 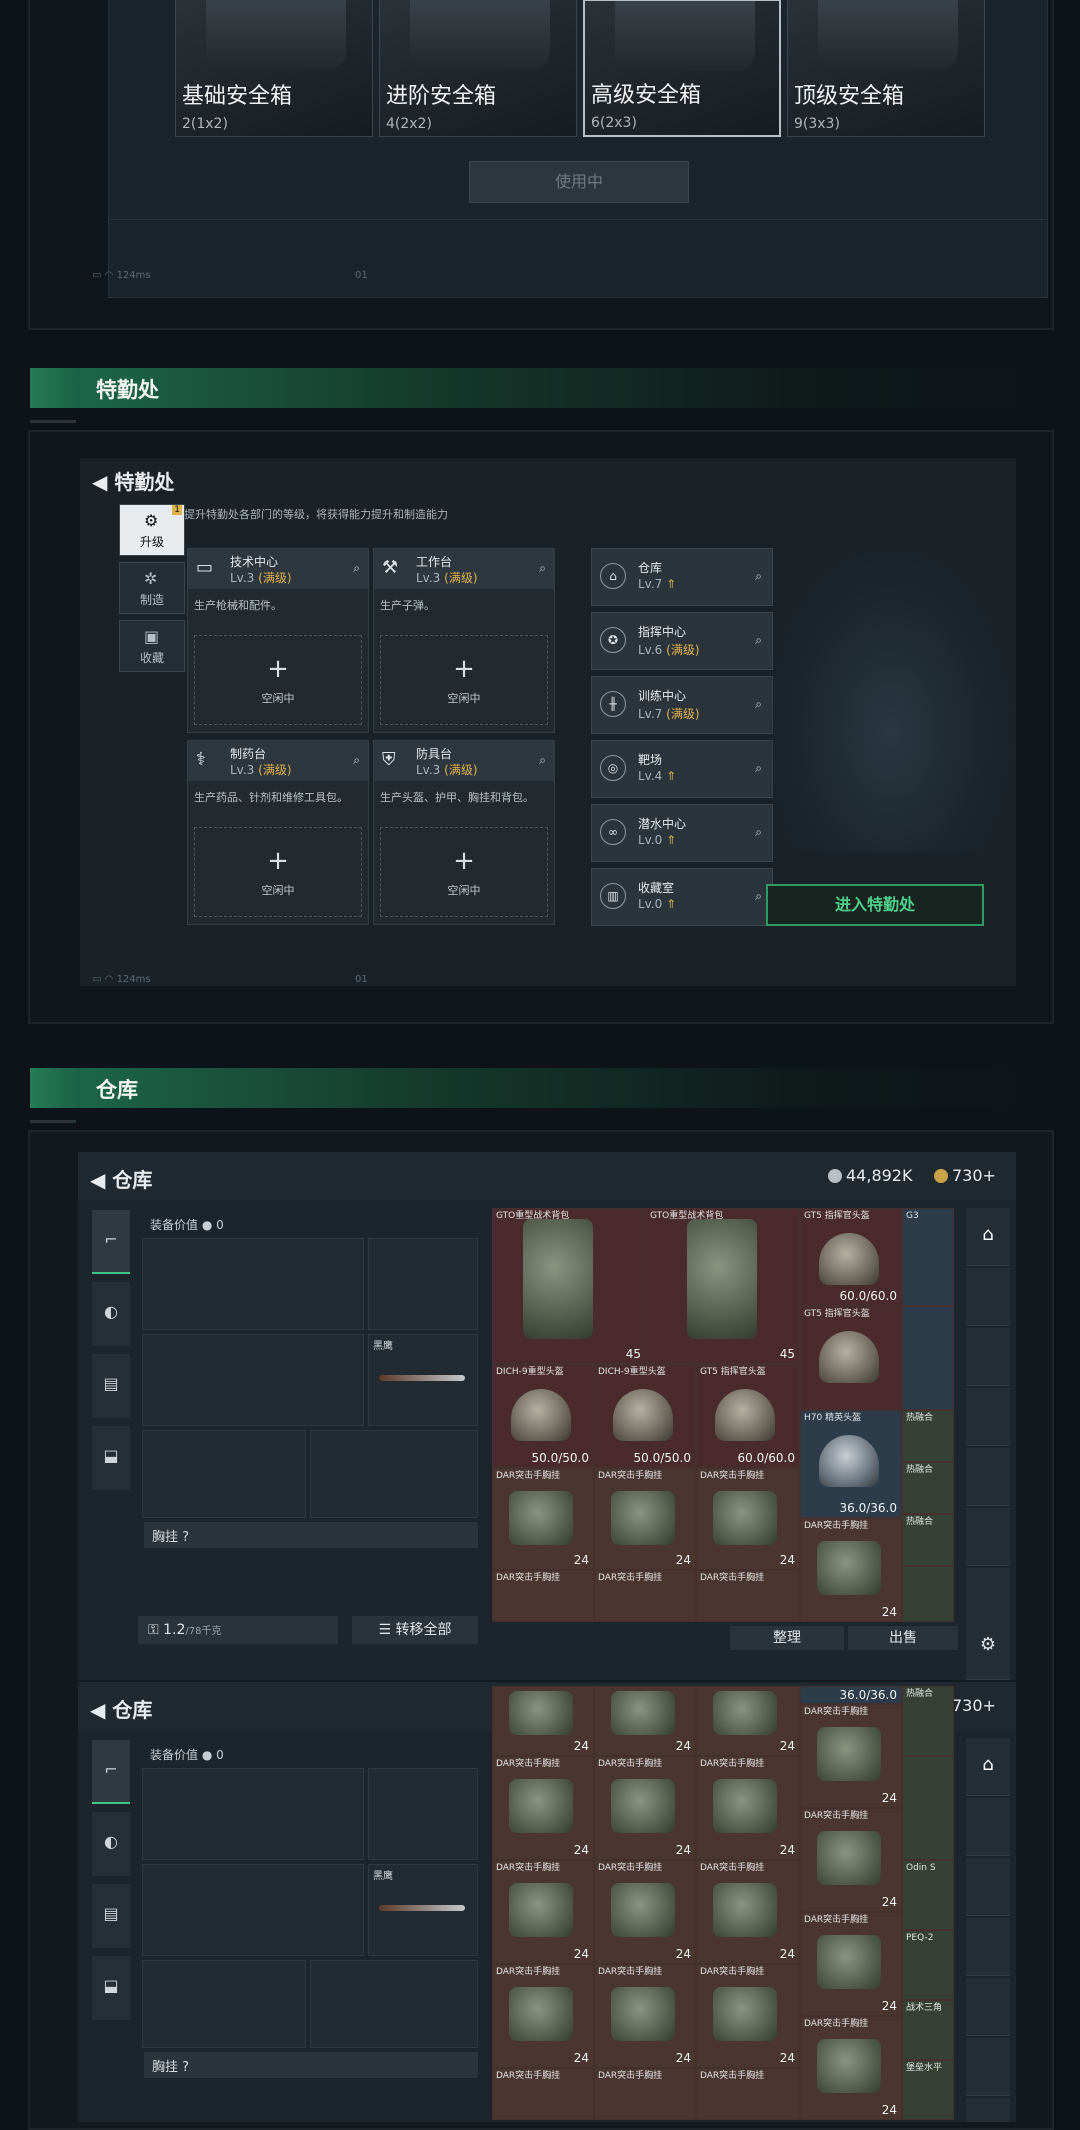 I want to click on sort-button: 整理, so click(x=787, y=1638).